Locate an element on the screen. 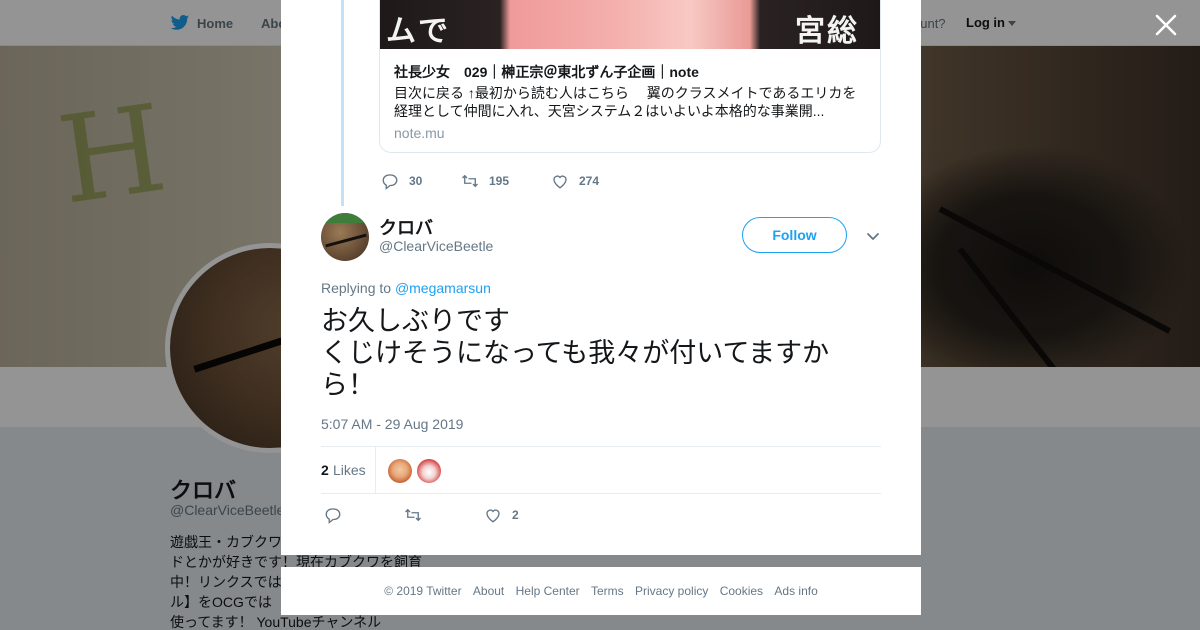 The height and width of the screenshot is (630, 1200). like-count: 274 is located at coordinates (589, 181).